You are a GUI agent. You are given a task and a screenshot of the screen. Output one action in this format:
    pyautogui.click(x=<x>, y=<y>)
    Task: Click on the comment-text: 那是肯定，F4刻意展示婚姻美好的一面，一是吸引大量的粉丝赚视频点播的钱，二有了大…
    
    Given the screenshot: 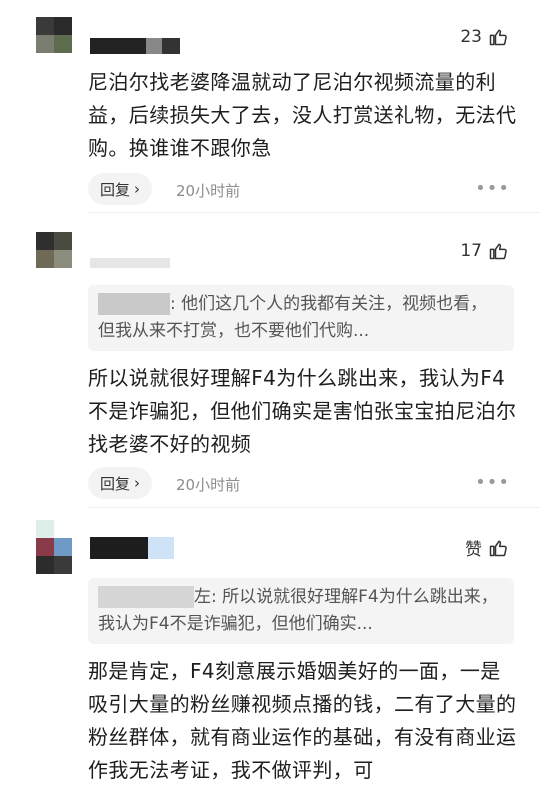 What is the action you would take?
    pyautogui.click(x=302, y=720)
    